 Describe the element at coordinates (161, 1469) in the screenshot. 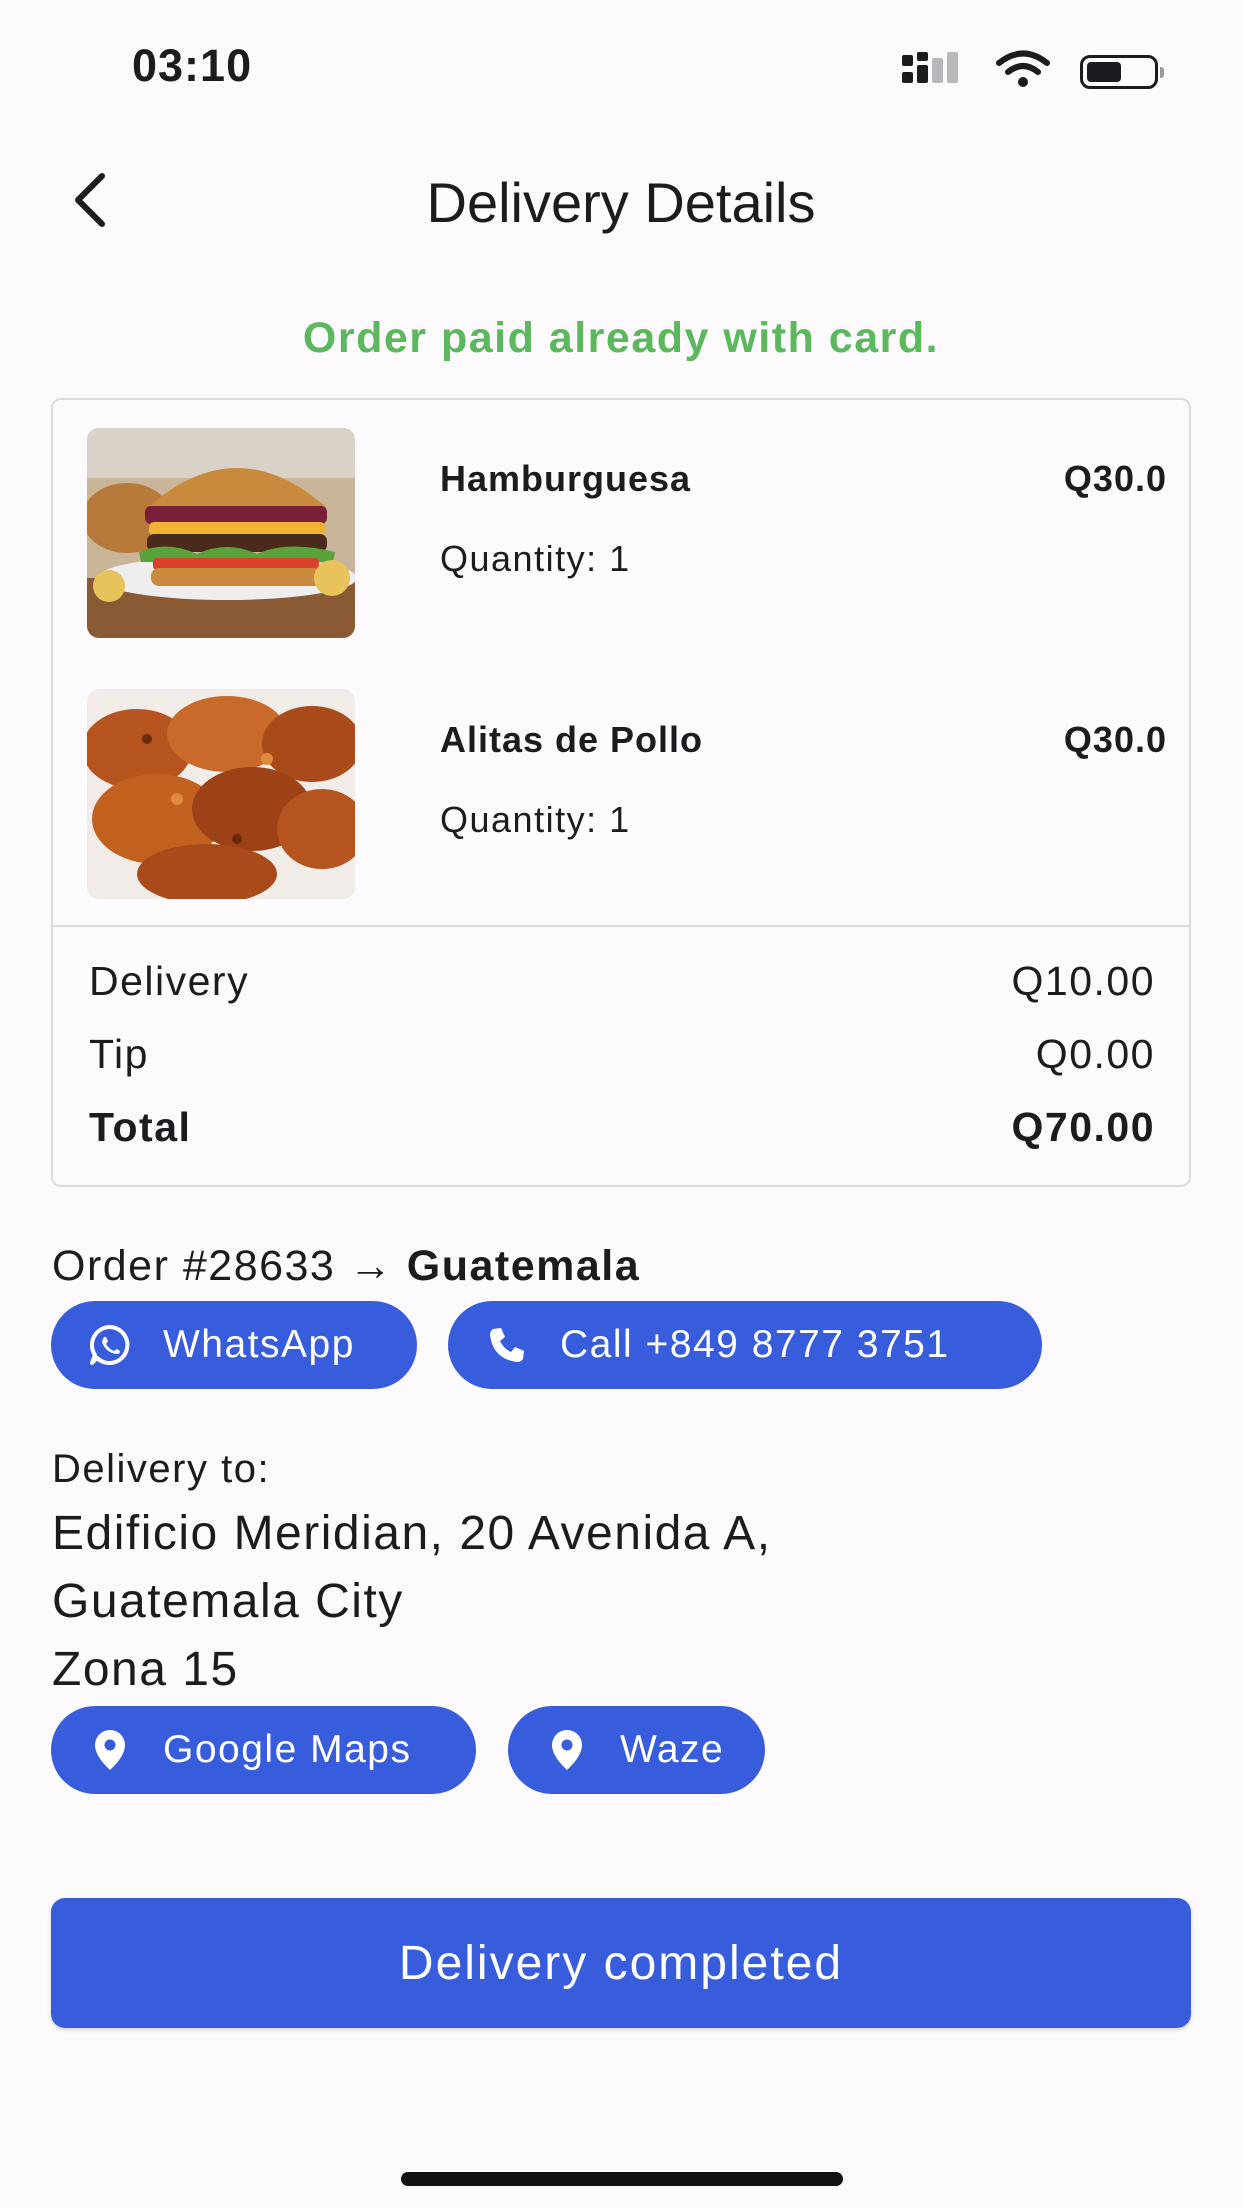

I see `delivery-to-label: Delivery to:` at that location.